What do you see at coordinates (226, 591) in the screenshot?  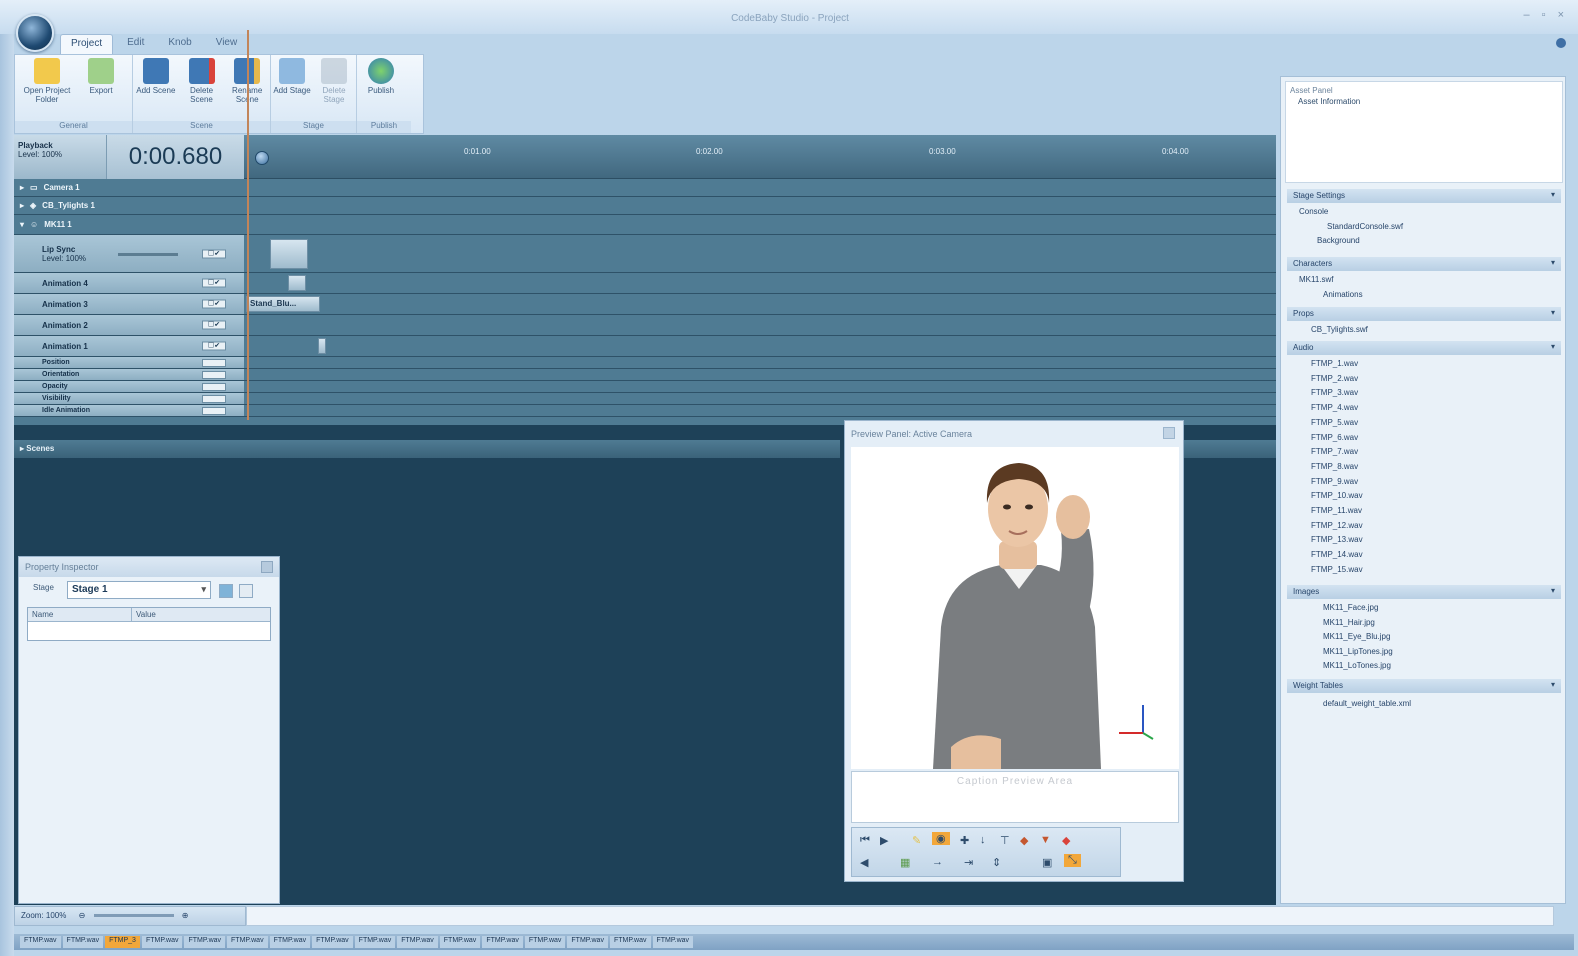 I see `stage-settings-icon` at bounding box center [226, 591].